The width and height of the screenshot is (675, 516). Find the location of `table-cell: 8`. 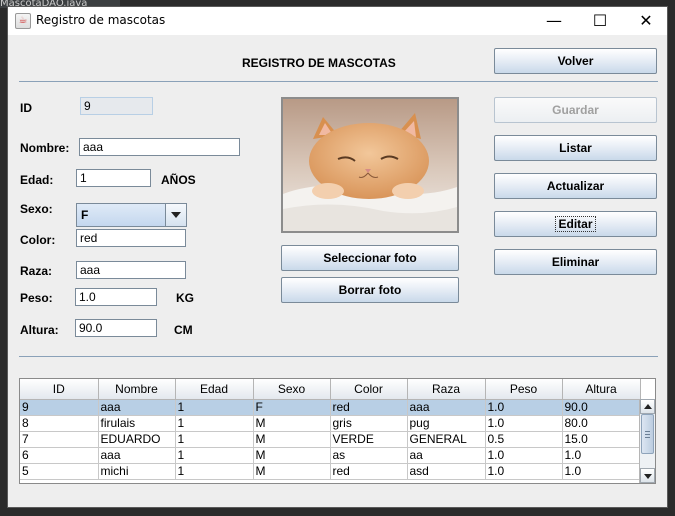

table-cell: 8 is located at coordinates (59, 423).